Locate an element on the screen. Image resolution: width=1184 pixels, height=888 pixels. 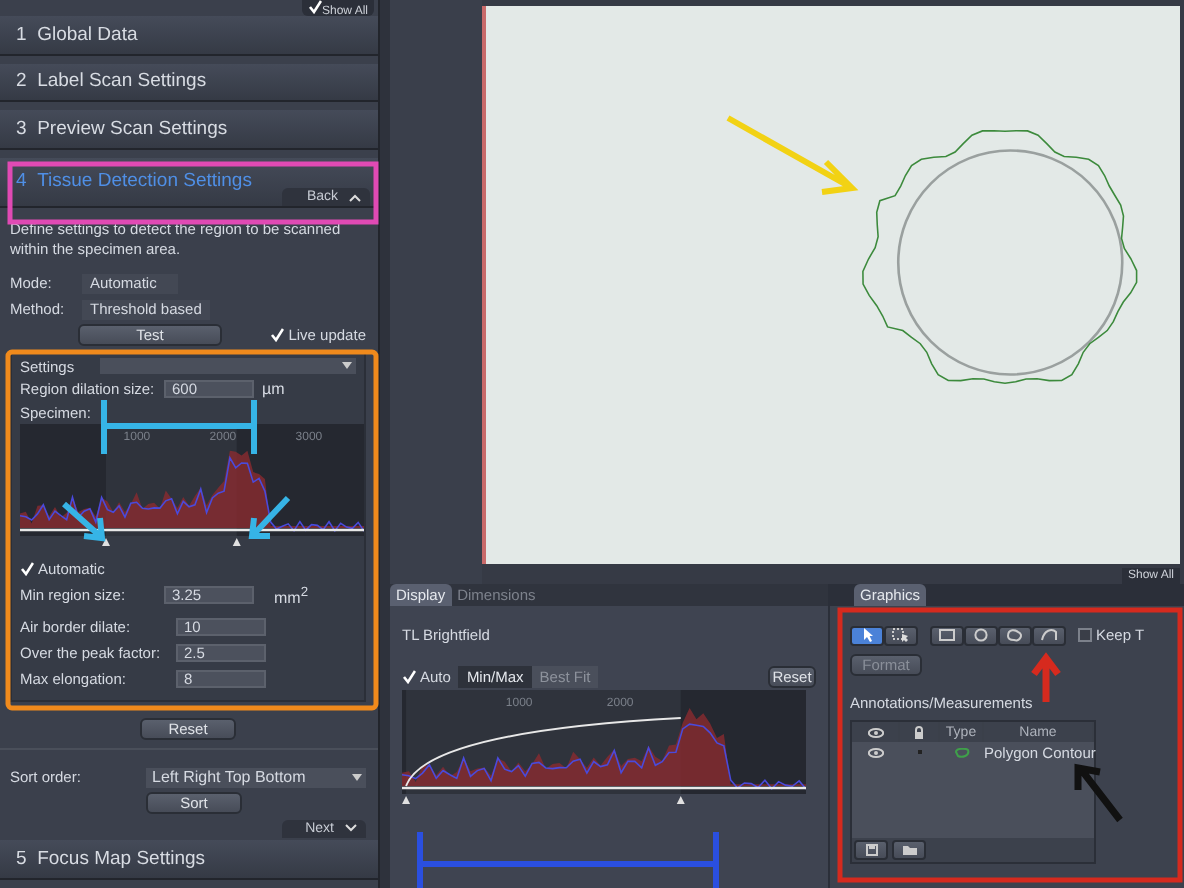
select-icon is located at coordinates (901, 635).